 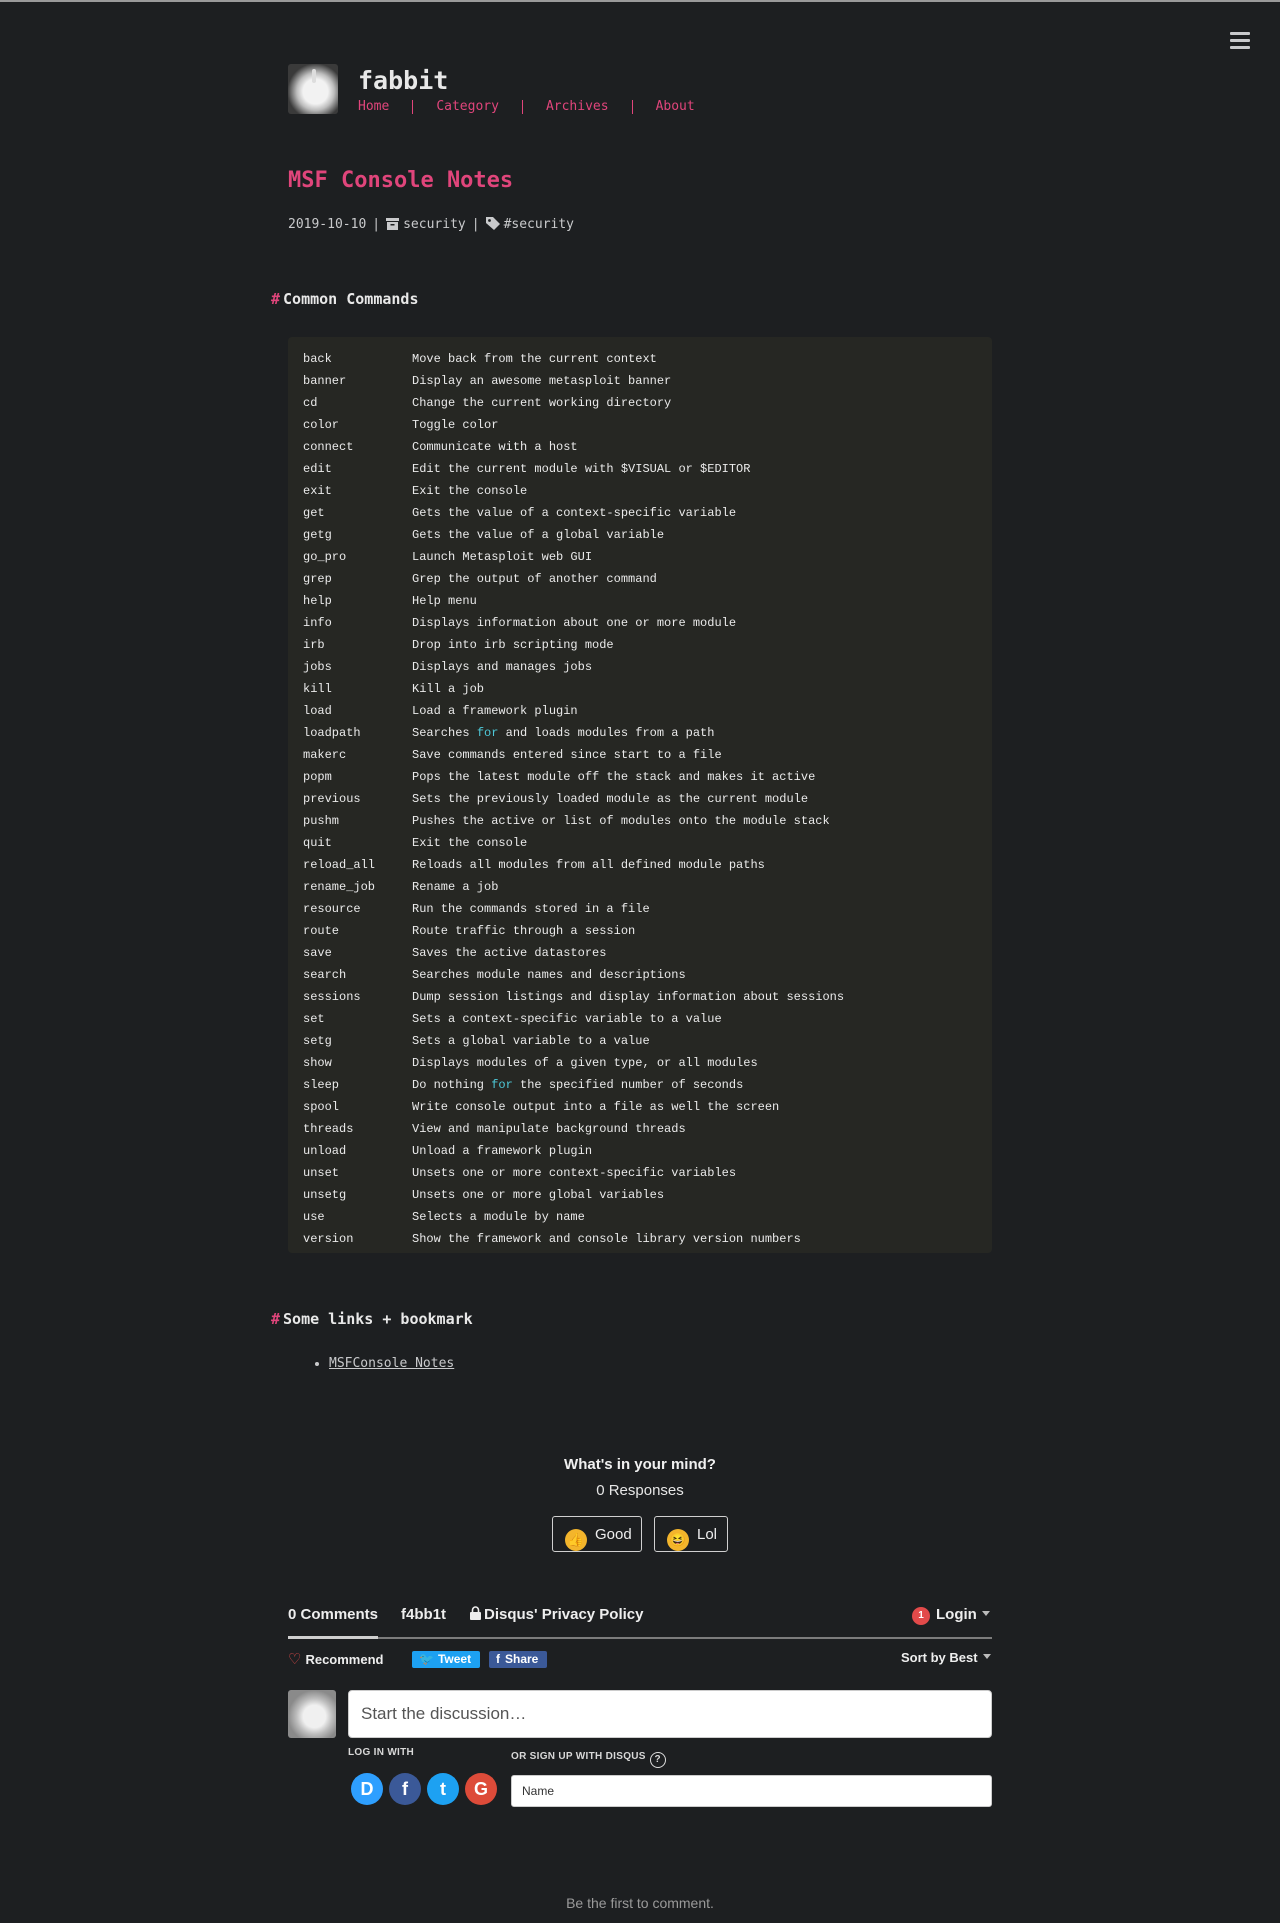 What do you see at coordinates (538, 535) in the screenshot?
I see `command-description: Gets the value of a global variable` at bounding box center [538, 535].